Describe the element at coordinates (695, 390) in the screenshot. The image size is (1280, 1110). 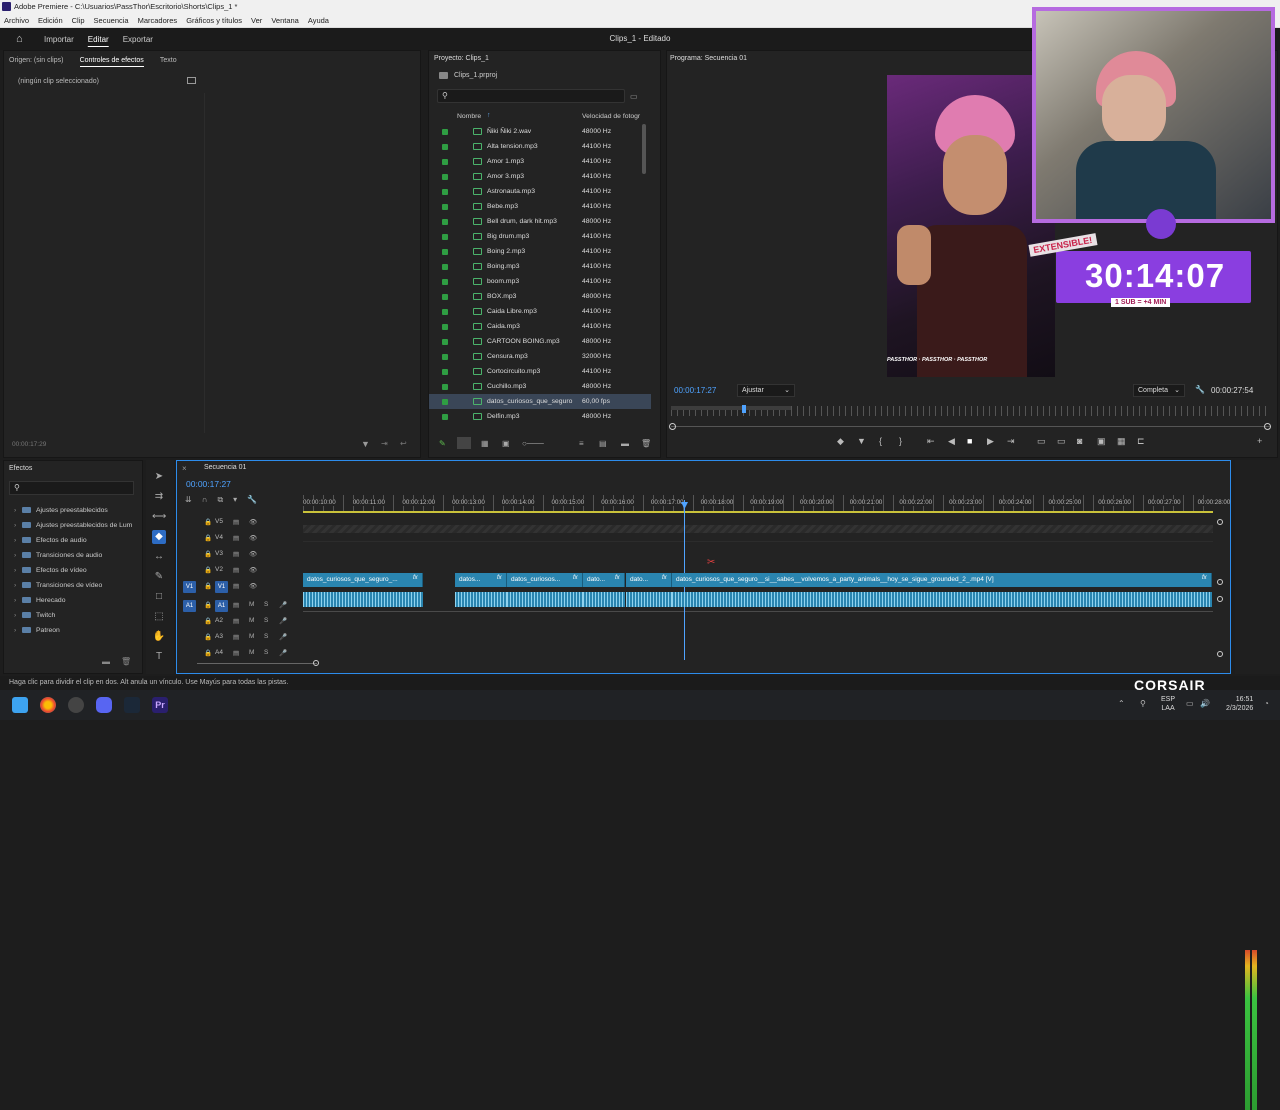
I see `program-timecode: 00:00:17:27` at that location.